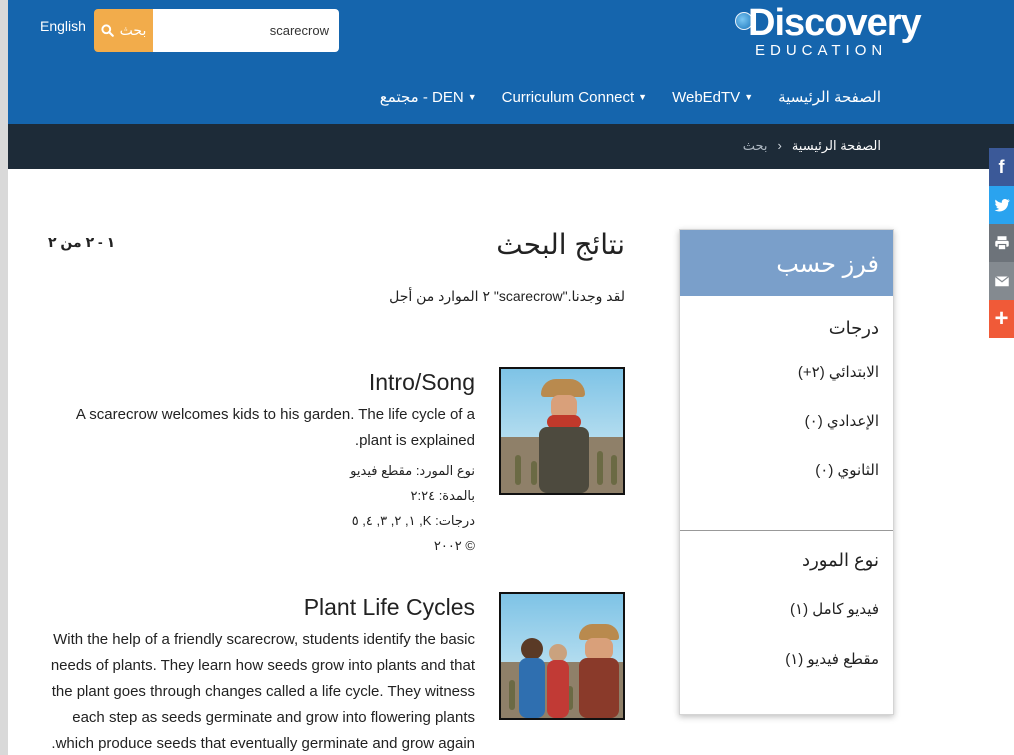 This screenshot has width=1014, height=755. What do you see at coordinates (706, 97) in the screenshot?
I see `nav-webedtv-label: WebEdTV` at bounding box center [706, 97].